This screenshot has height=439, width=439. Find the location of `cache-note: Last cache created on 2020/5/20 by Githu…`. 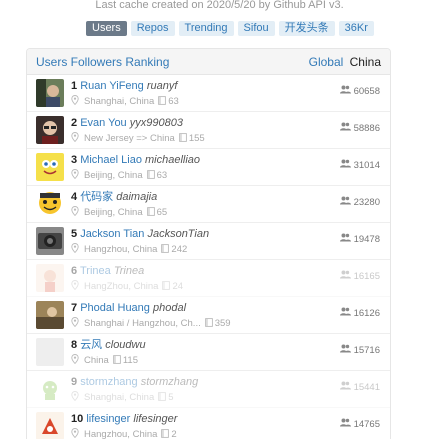

cache-note: Last cache created on 2020/5/20 by Githu… is located at coordinates (219, 5).